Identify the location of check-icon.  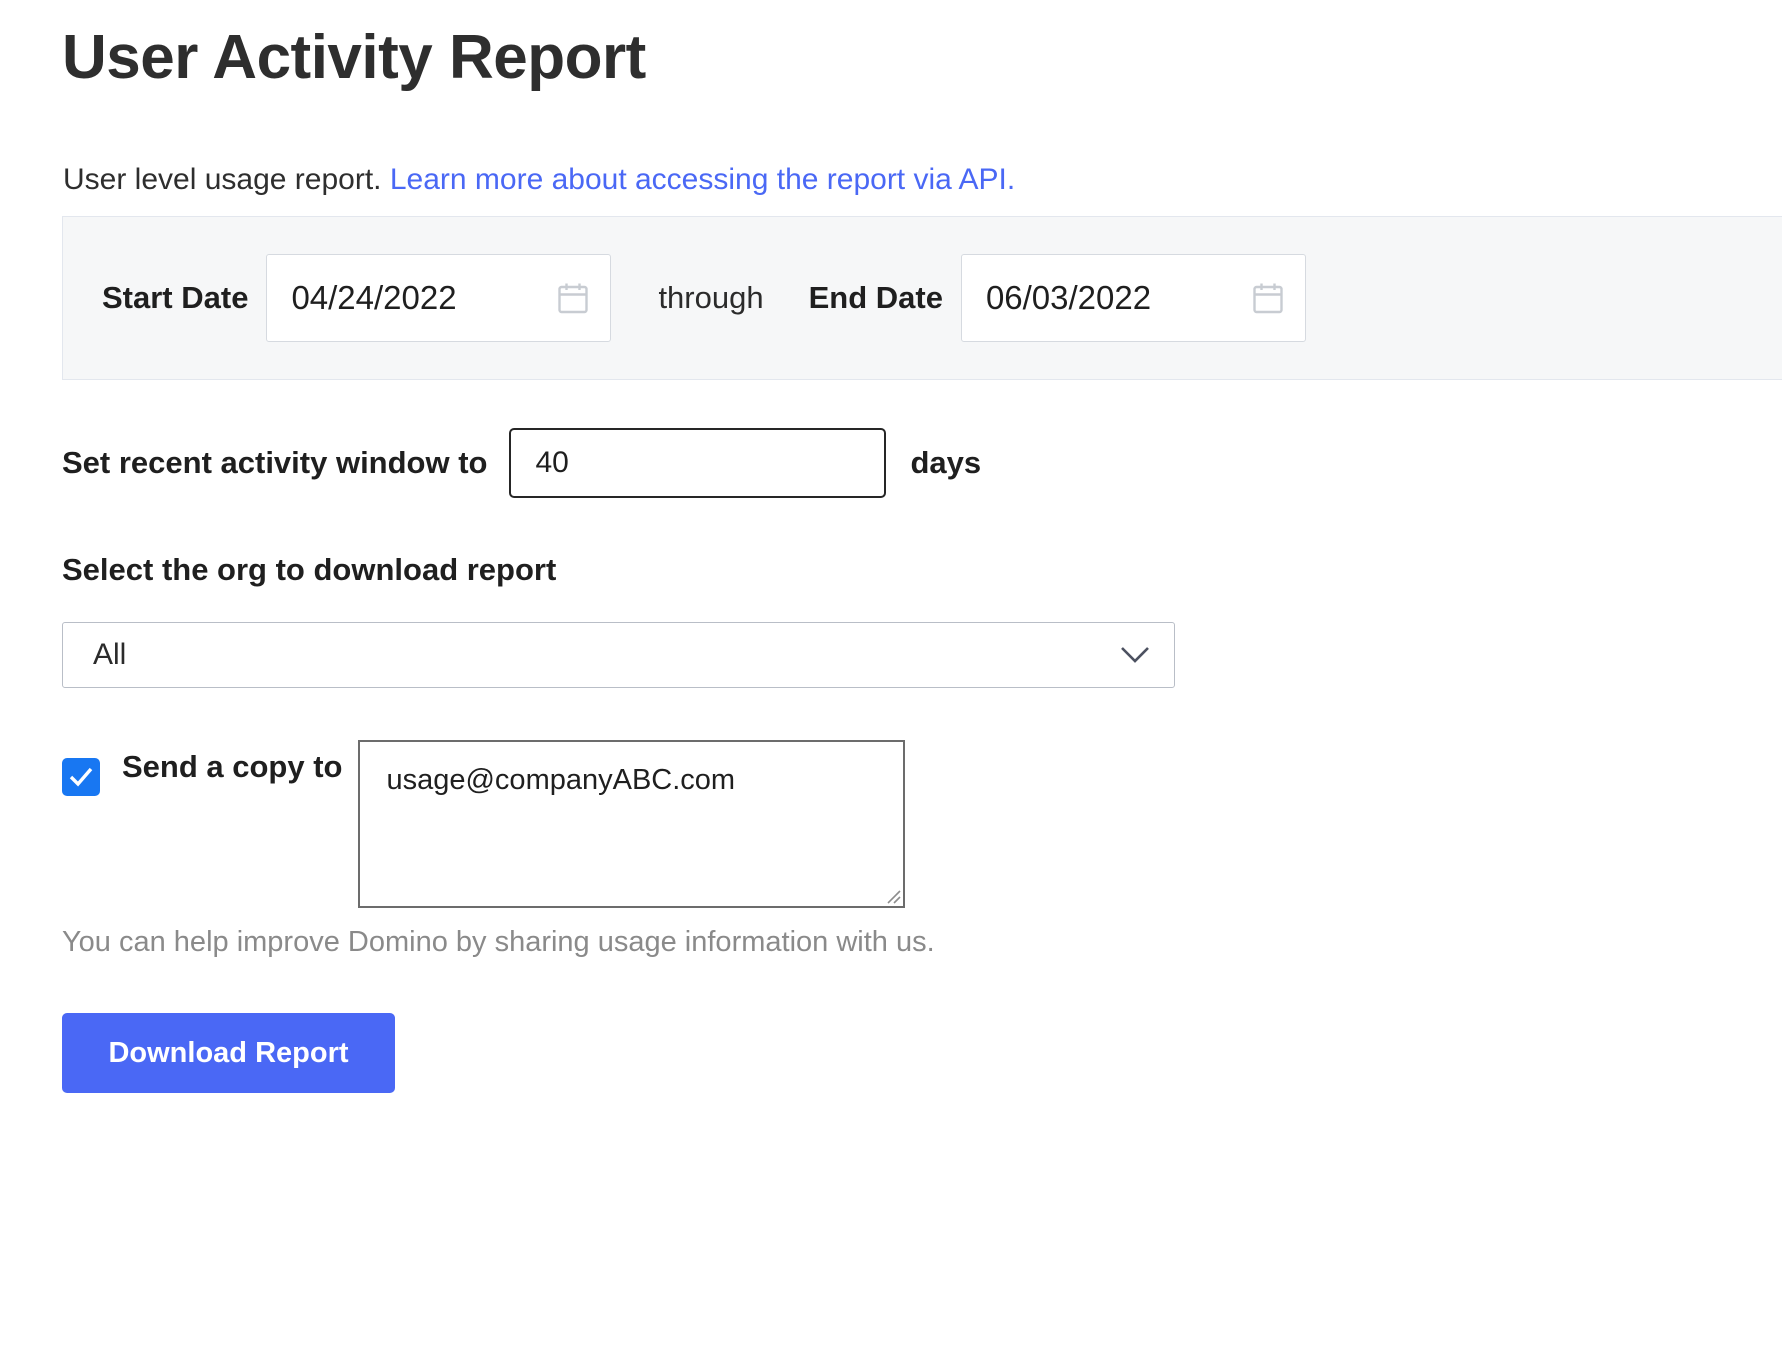
(81, 777).